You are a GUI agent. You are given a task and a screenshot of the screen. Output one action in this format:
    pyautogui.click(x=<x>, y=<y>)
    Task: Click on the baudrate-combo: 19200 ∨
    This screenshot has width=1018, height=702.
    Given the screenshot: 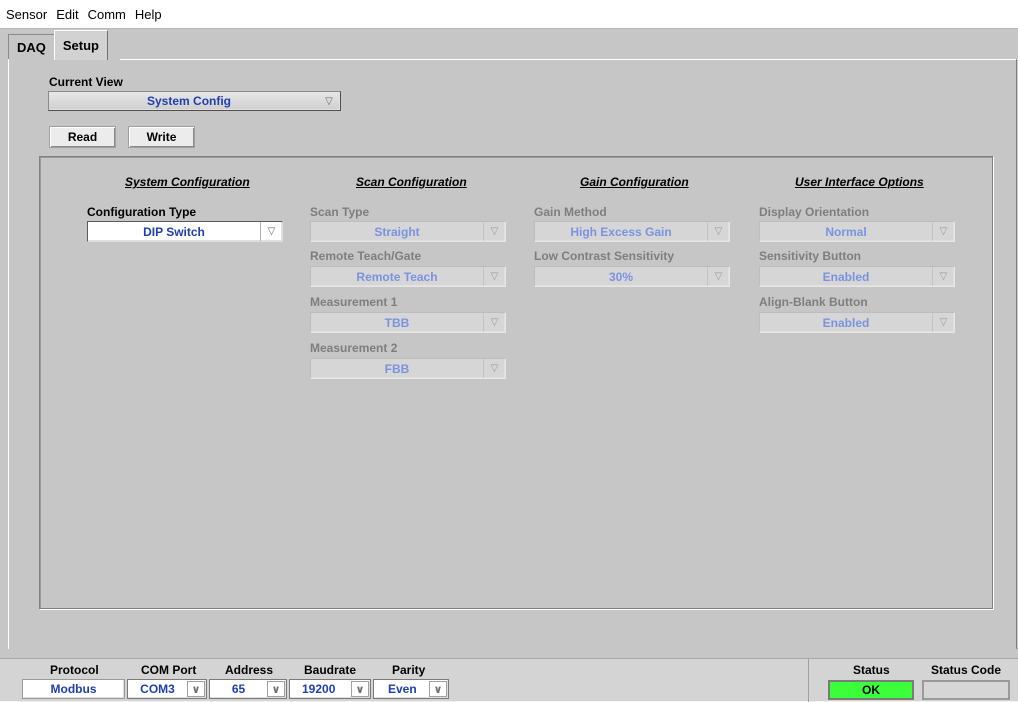 What is the action you would take?
    pyautogui.click(x=330, y=689)
    